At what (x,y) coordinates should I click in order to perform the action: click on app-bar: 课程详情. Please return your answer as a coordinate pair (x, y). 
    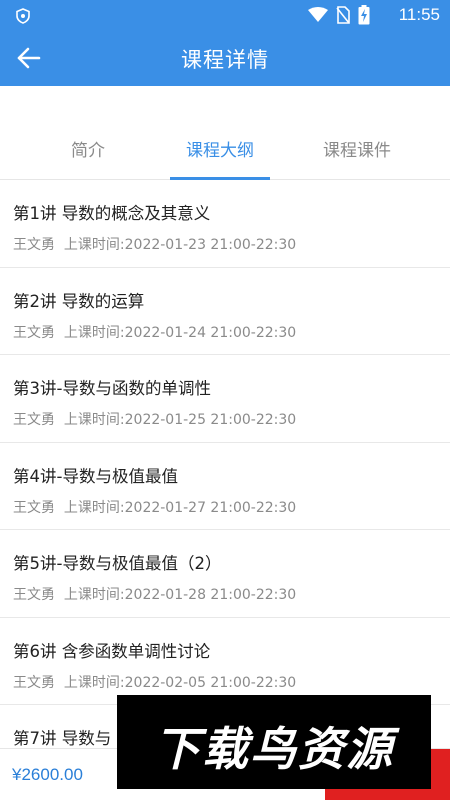
    Looking at the image, I should click on (225, 58).